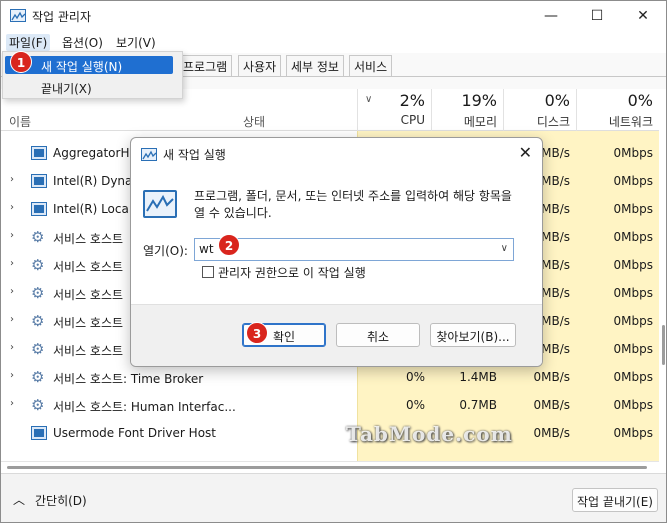 The height and width of the screenshot is (523, 667). I want to click on minimize-icon: —, so click(551, 16).